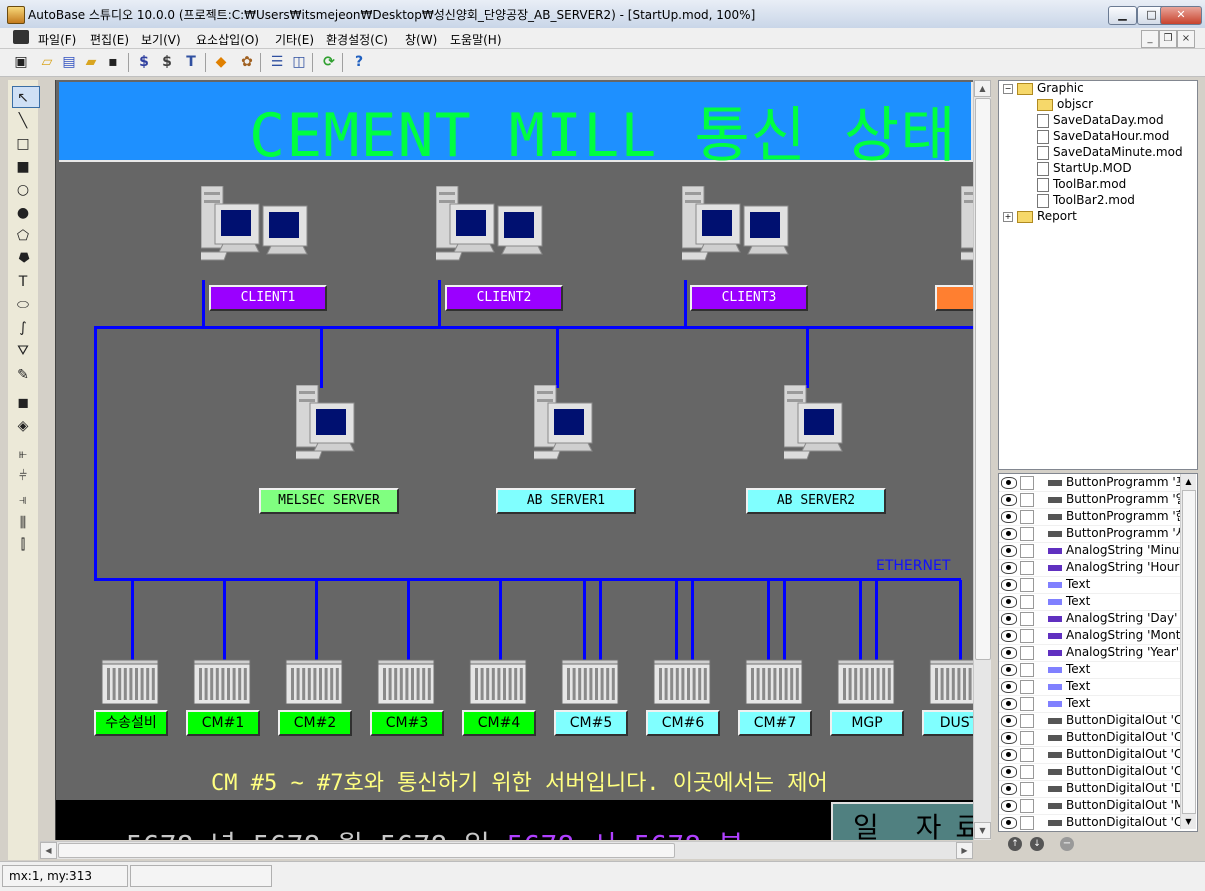 This screenshot has height=891, width=1205. What do you see at coordinates (1103, 137) in the screenshot?
I see `tree-node-file: SaveDataHour.mod` at bounding box center [1103, 137].